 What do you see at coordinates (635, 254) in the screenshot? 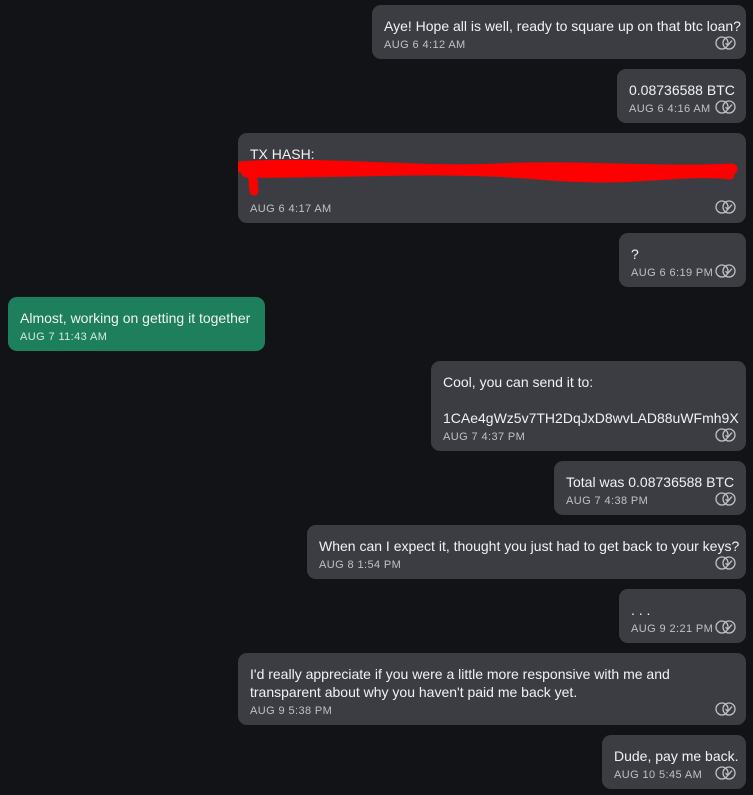
I see `message-text: ?` at bounding box center [635, 254].